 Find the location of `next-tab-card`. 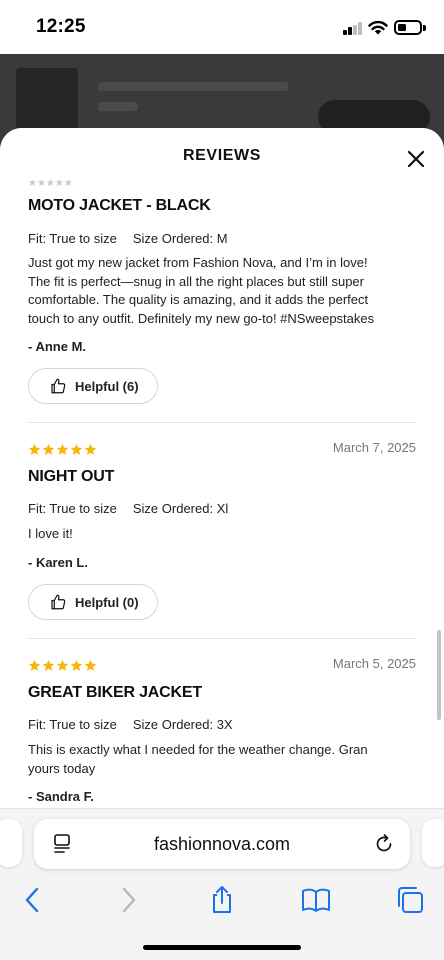

next-tab-card is located at coordinates (433, 843).